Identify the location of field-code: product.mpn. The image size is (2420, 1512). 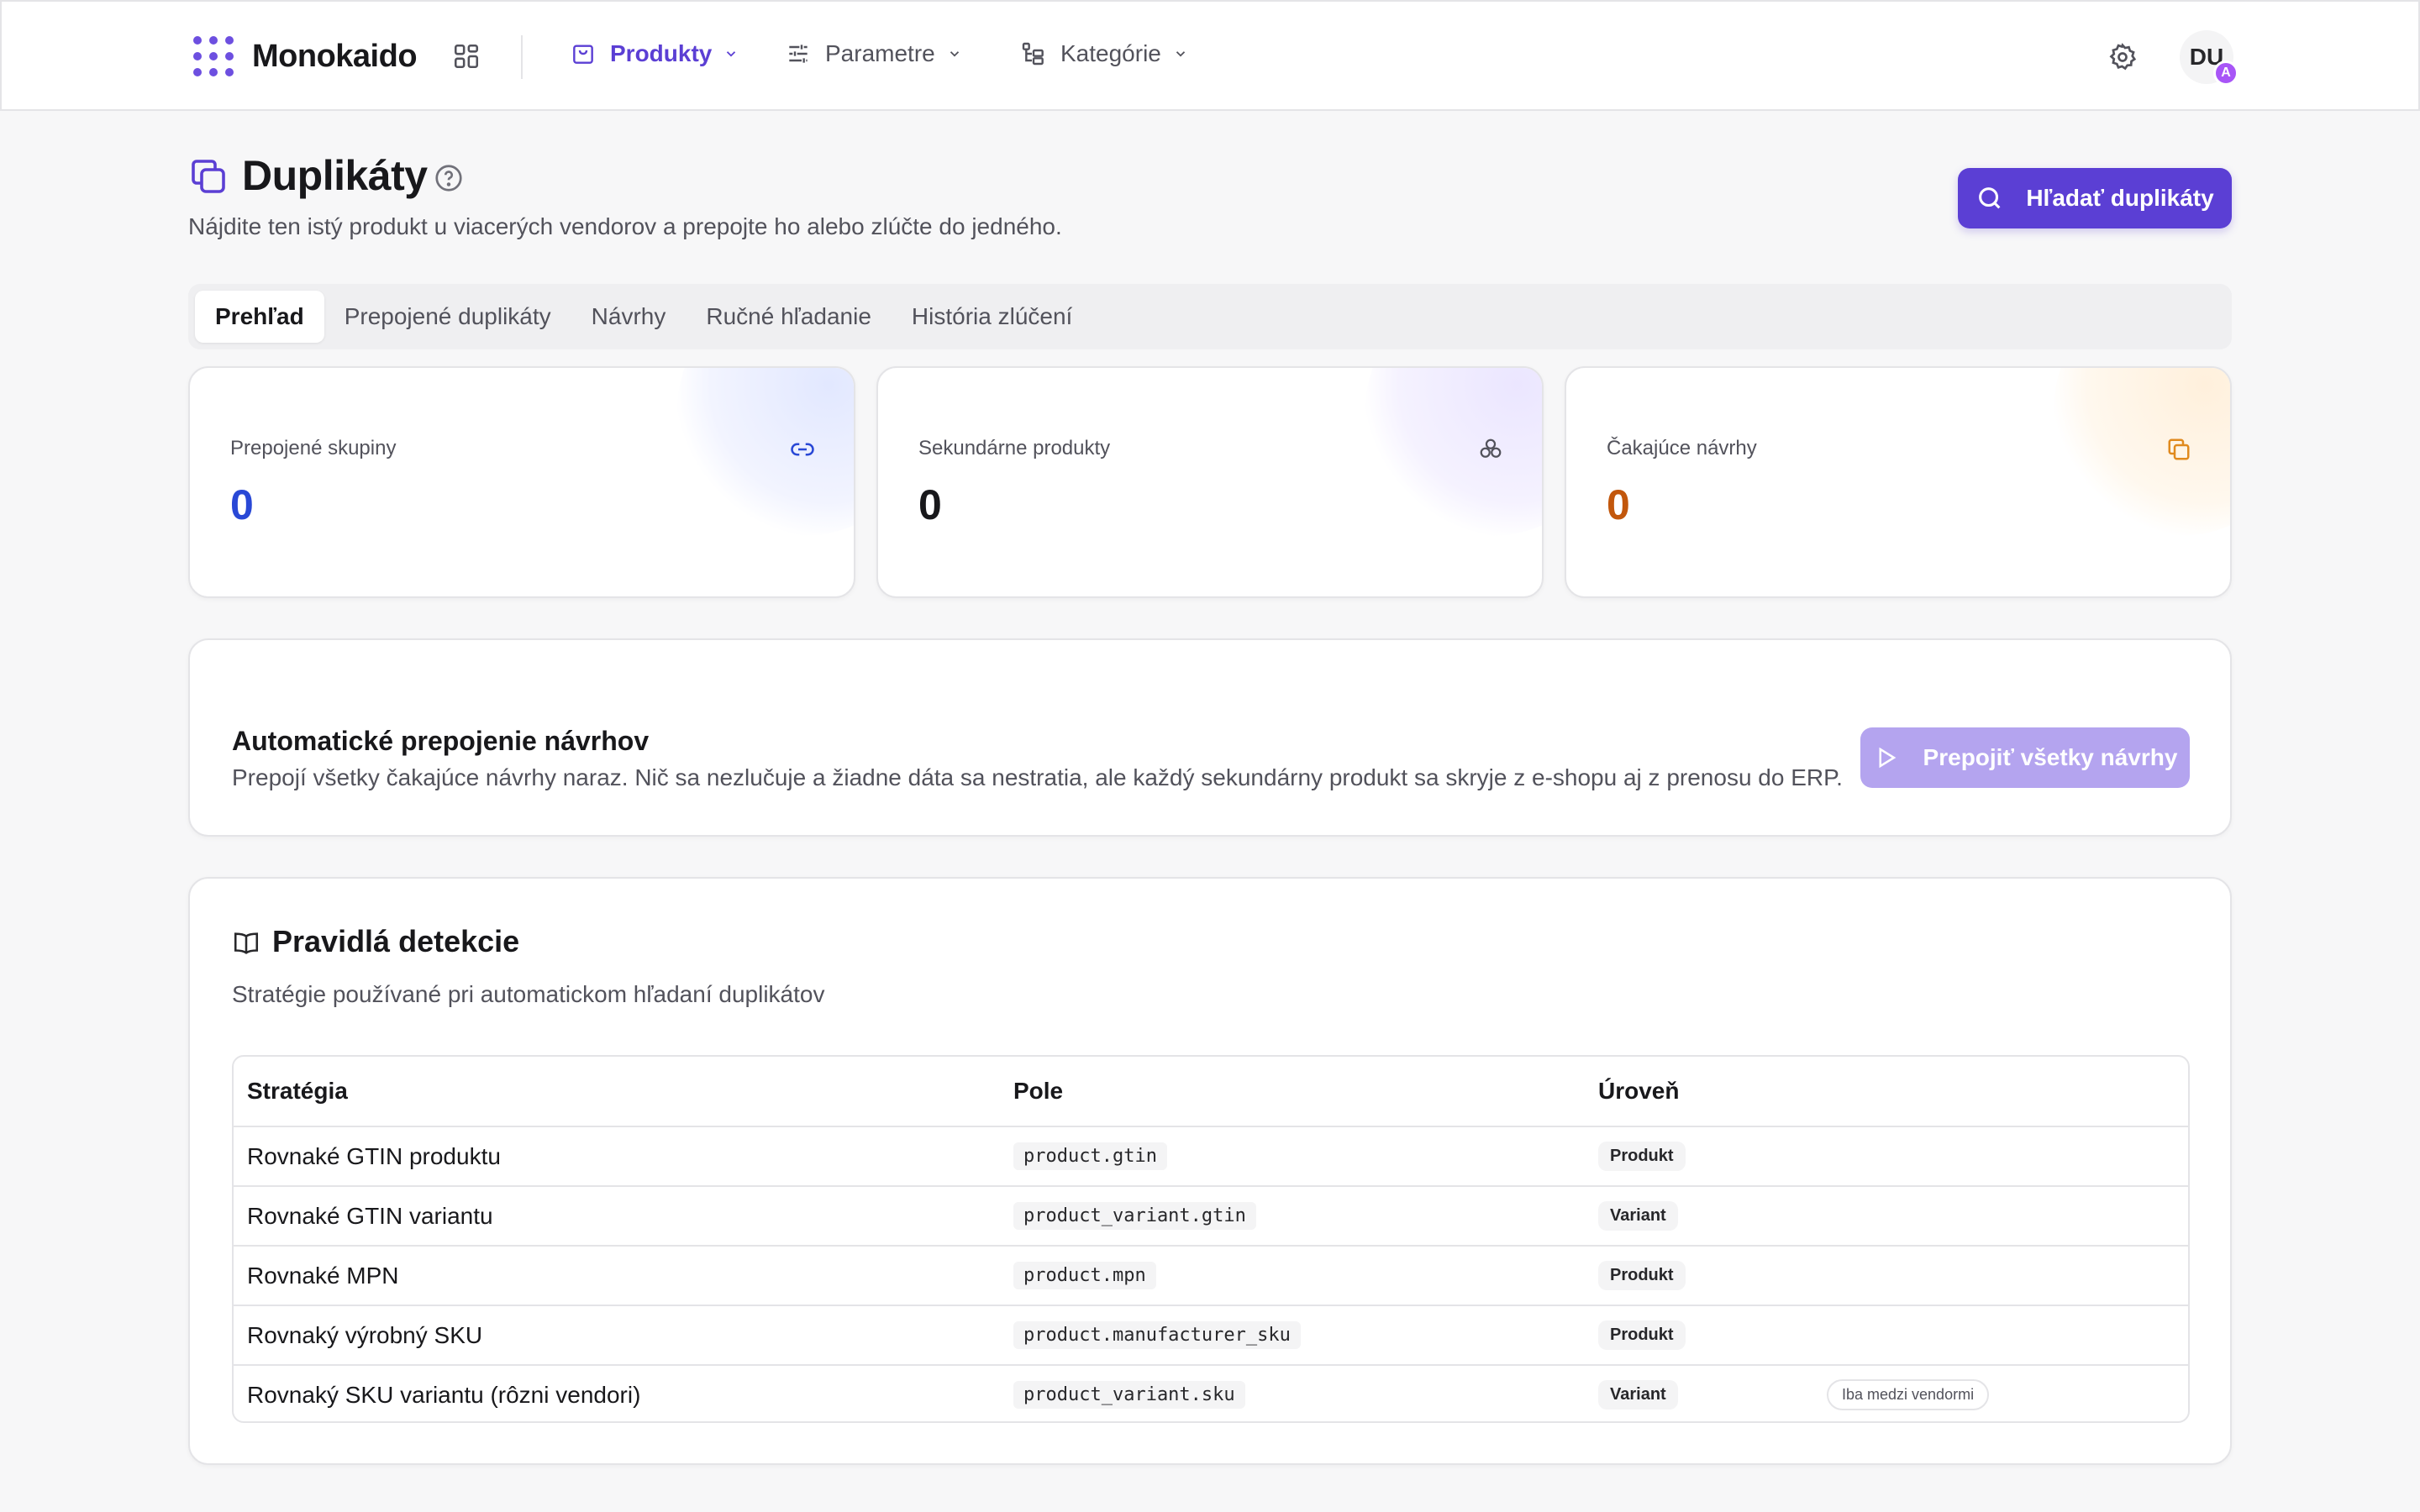
(1084, 1275).